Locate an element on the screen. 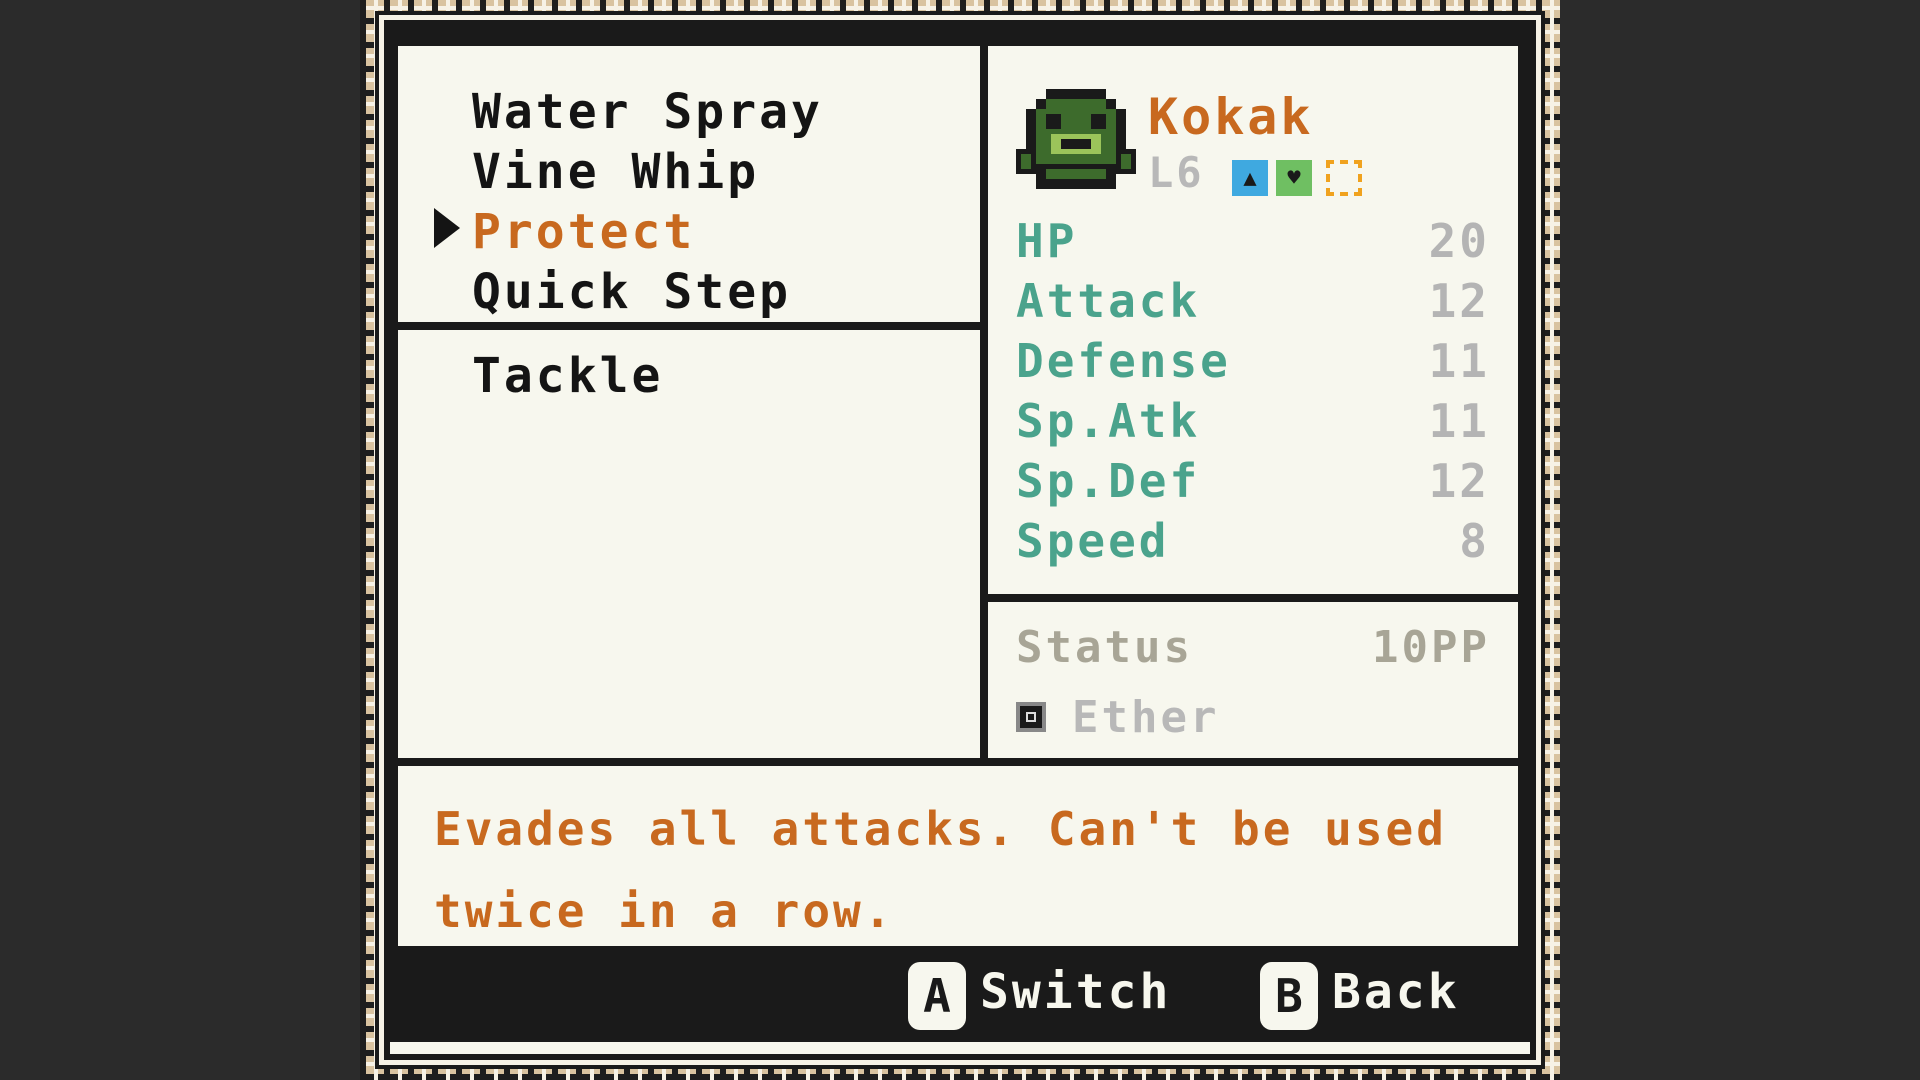 Image resolution: width=1920 pixels, height=1080 pixels. ether-item-icon is located at coordinates (1031, 717).